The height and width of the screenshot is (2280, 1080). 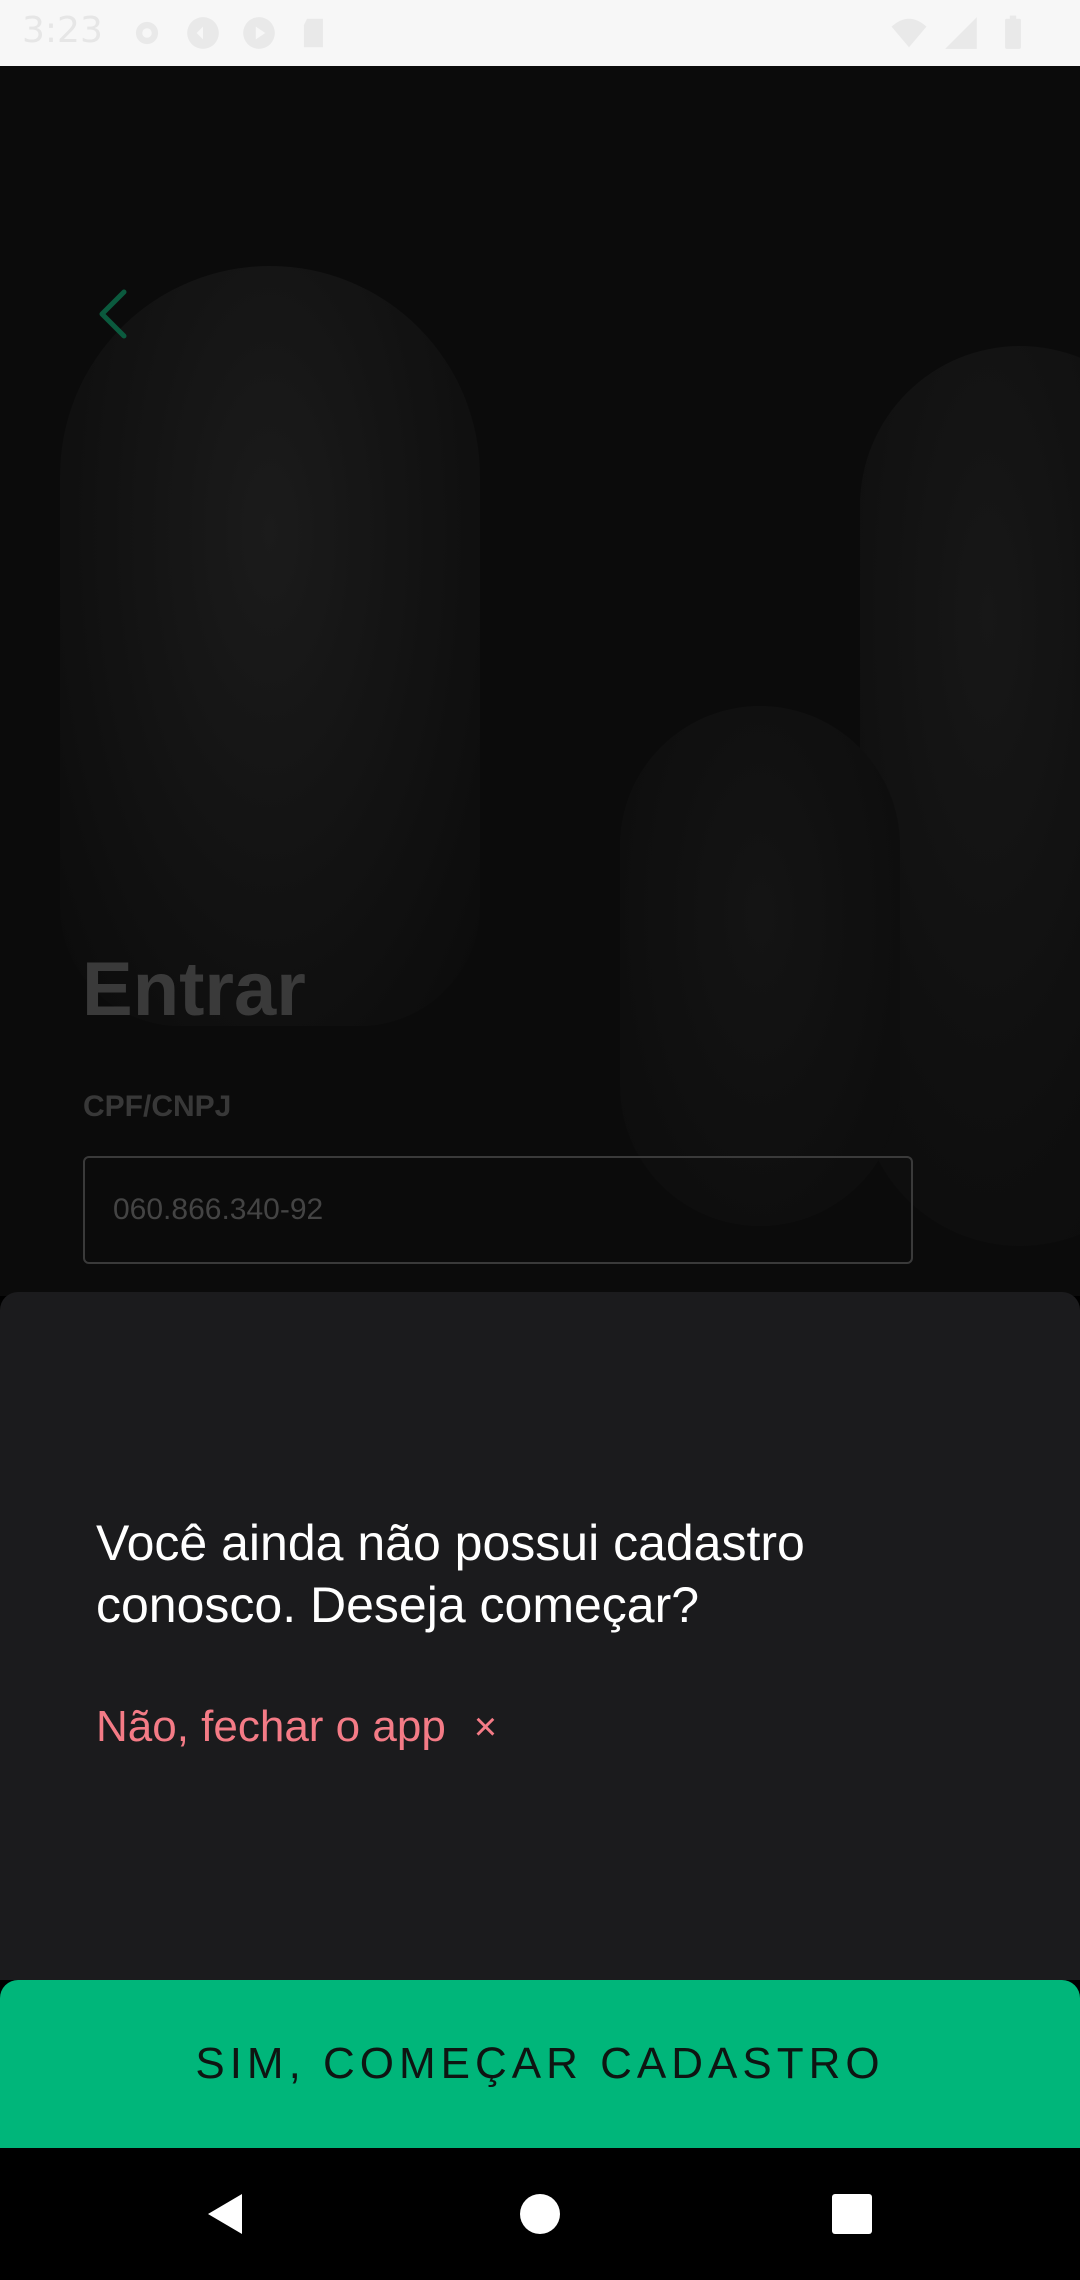 What do you see at coordinates (113, 314) in the screenshot?
I see `back-arrow-icon` at bounding box center [113, 314].